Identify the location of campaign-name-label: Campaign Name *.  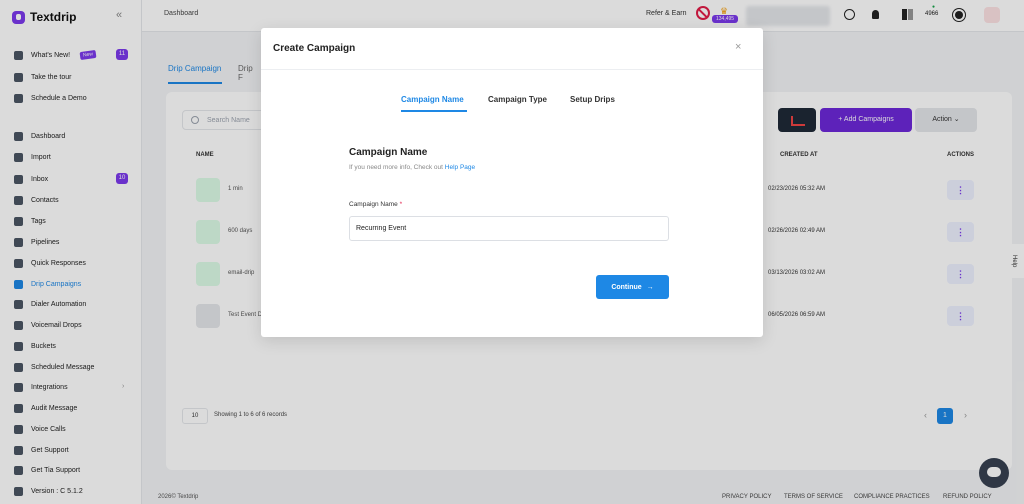
(375, 204).